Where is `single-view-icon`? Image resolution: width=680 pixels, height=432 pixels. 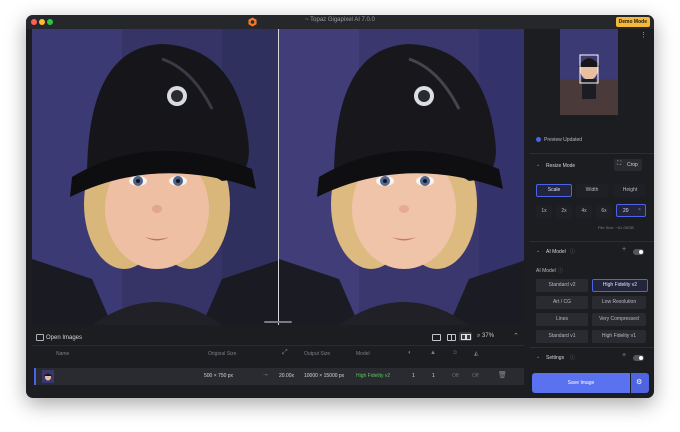
single-view-icon is located at coordinates (436, 337).